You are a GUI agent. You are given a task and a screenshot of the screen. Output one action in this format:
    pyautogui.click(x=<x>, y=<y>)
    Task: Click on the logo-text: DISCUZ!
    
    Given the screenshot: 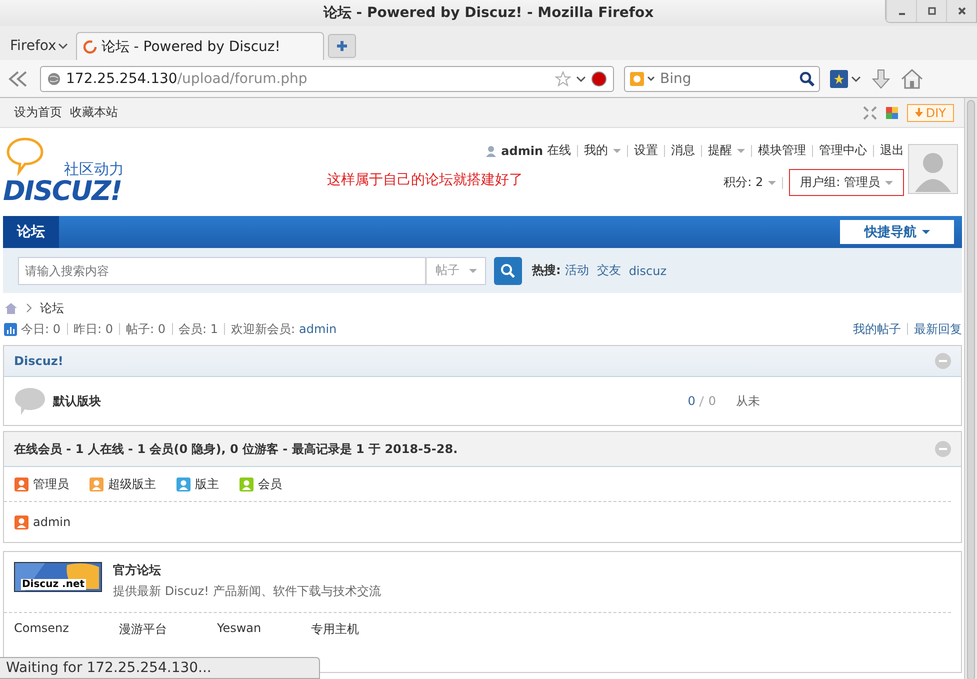 What is the action you would take?
    pyautogui.click(x=62, y=191)
    